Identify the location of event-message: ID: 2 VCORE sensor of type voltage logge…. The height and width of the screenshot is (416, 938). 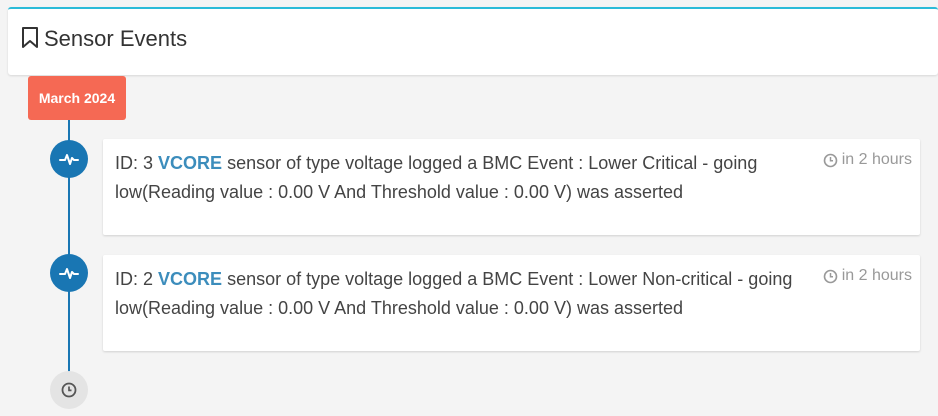
(460, 294).